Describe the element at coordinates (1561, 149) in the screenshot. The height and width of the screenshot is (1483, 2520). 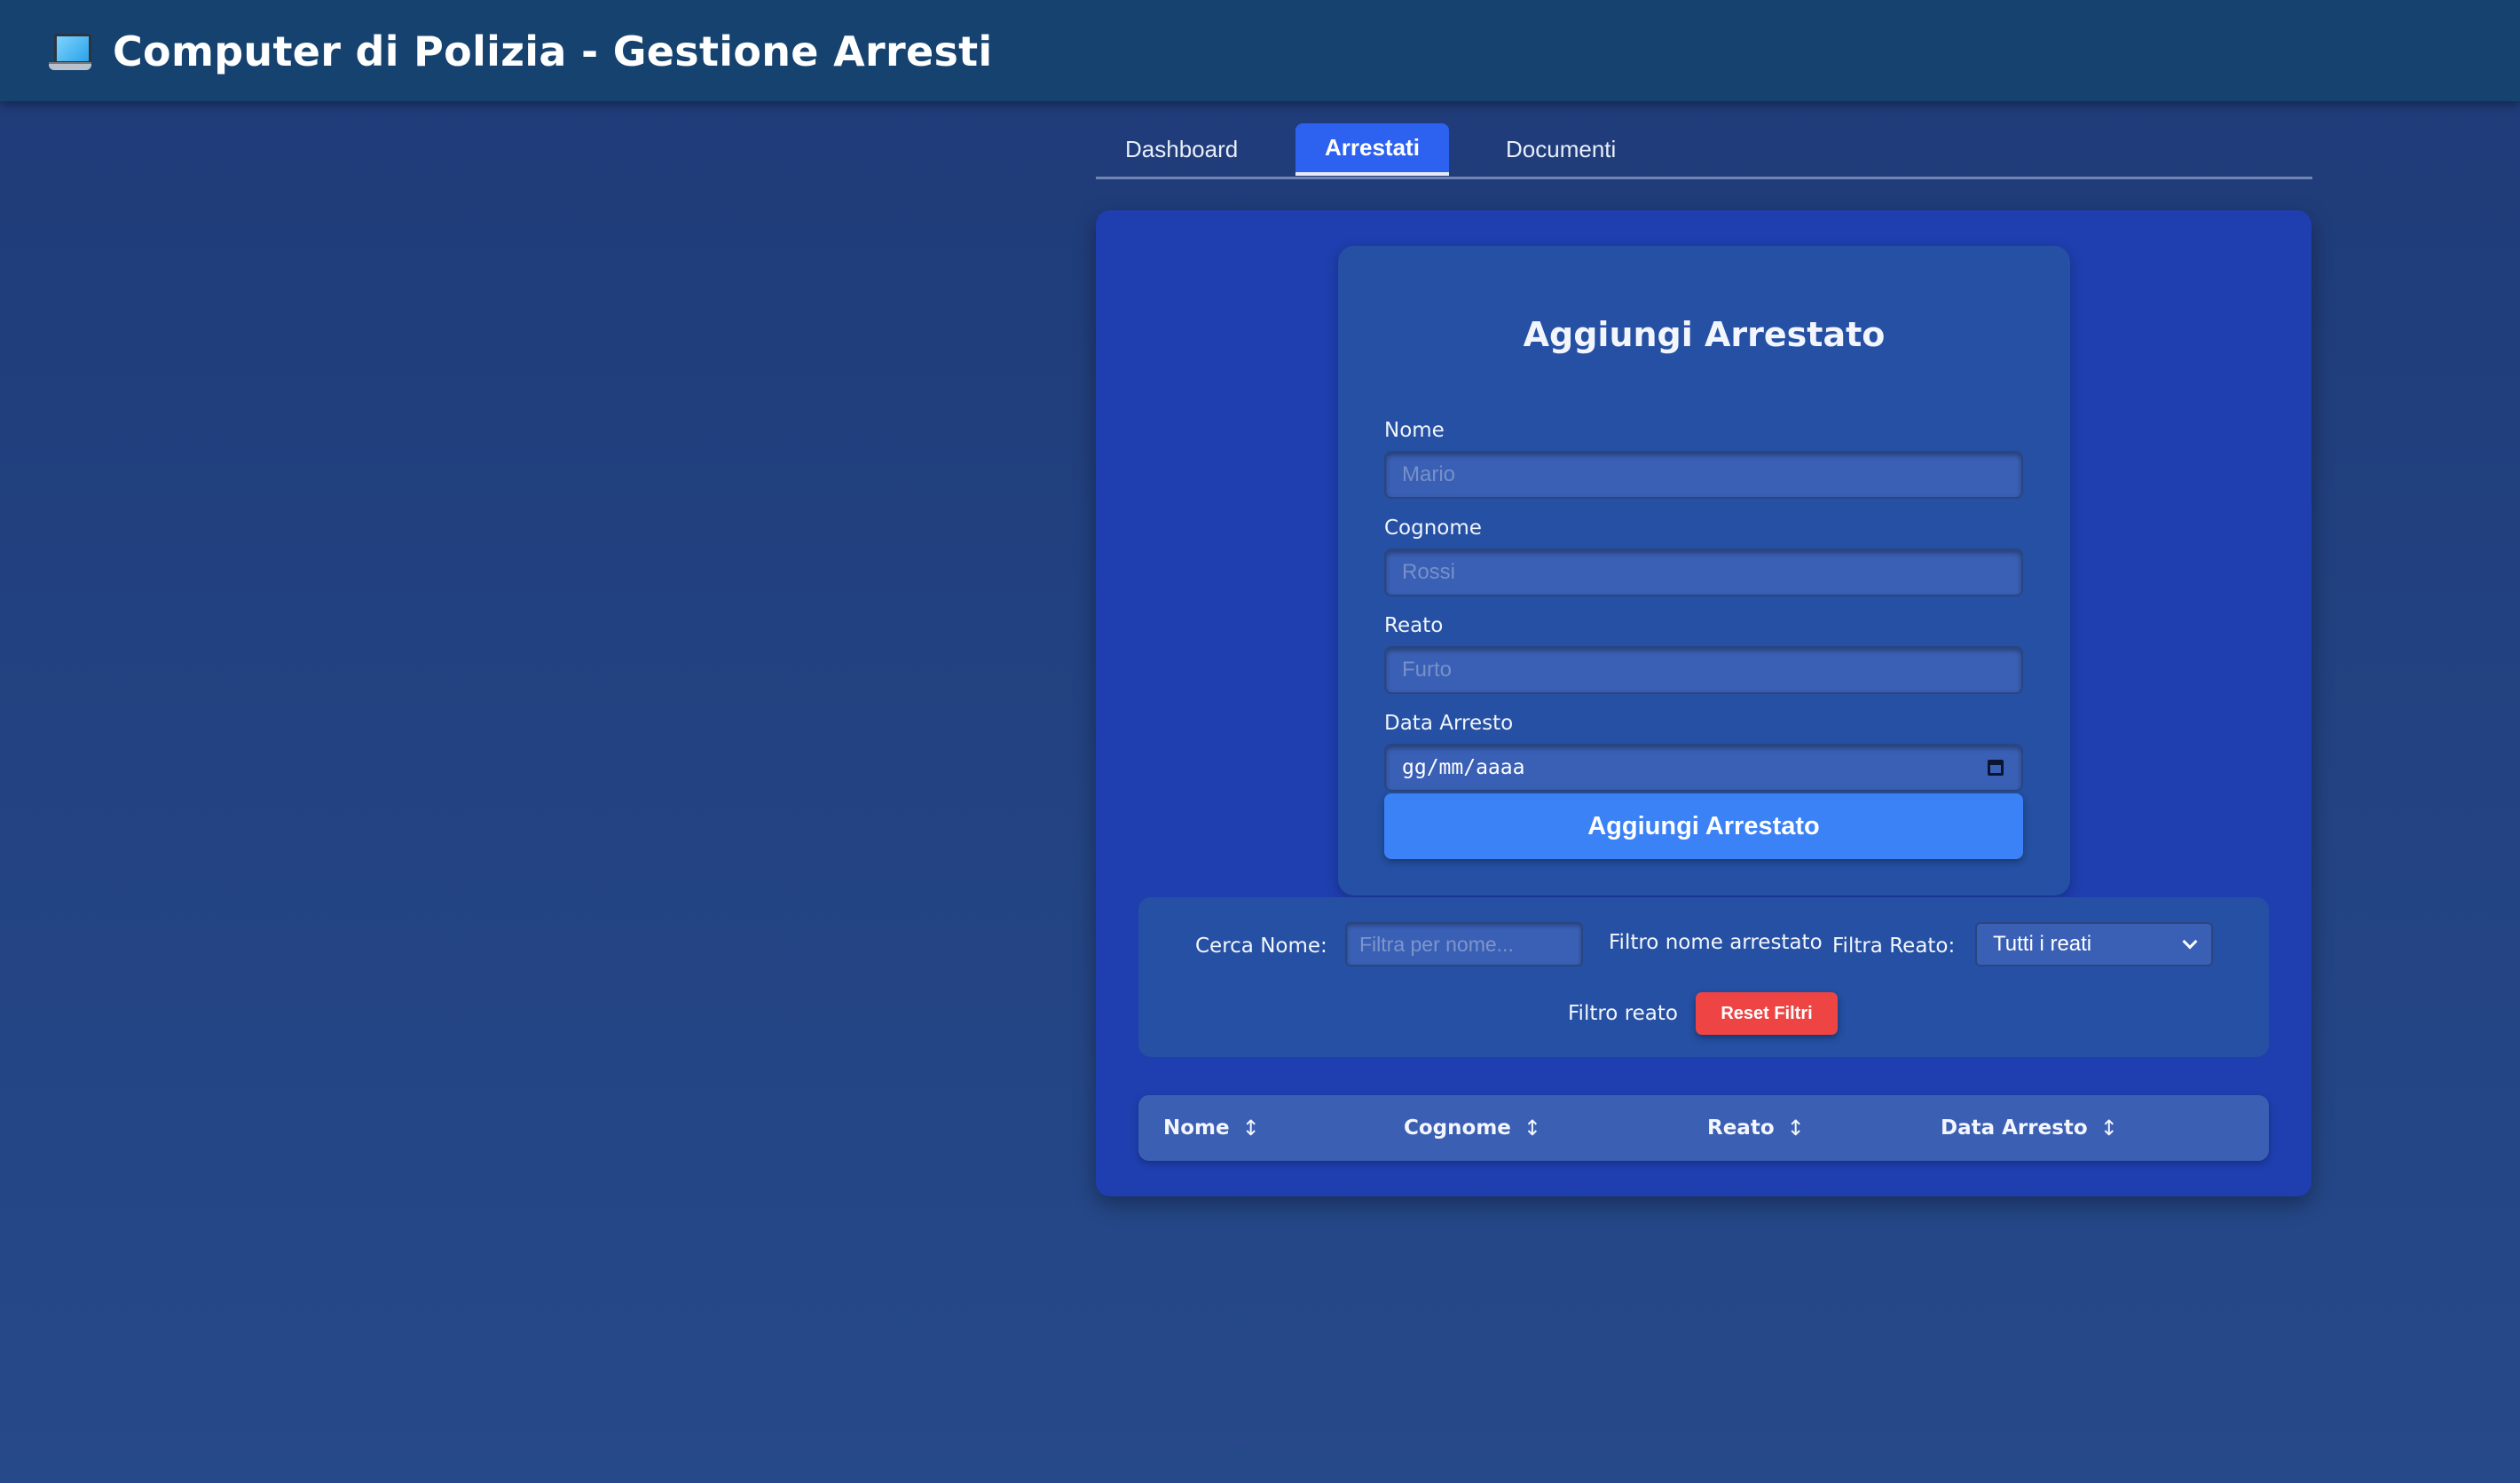
I see `tab-documenti: Documenti` at that location.